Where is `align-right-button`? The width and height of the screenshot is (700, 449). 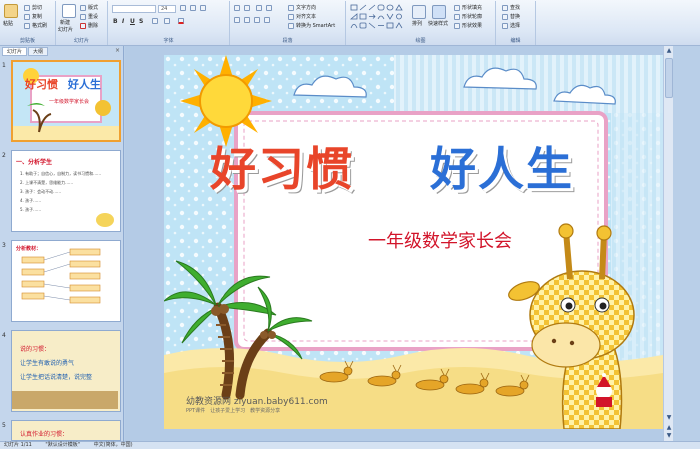 align-right-button is located at coordinates (257, 20).